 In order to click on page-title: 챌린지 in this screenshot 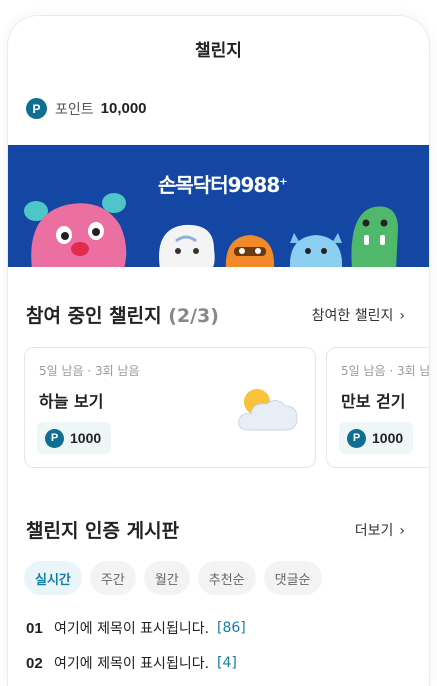, I will do `click(218, 51)`.